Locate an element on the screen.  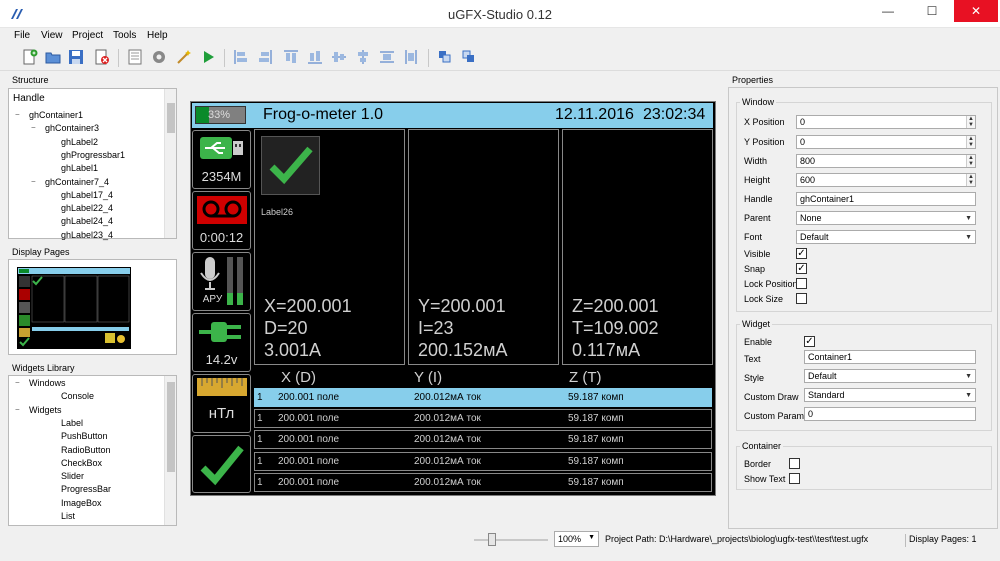
height-spinner: ▲ ▼ is located at coordinates (970, 180).